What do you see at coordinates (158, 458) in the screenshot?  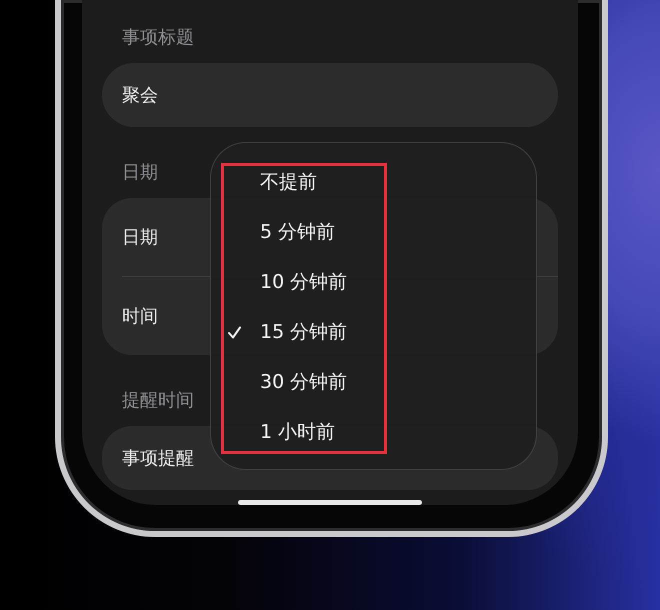 I see `list-row: 事项提醒` at bounding box center [158, 458].